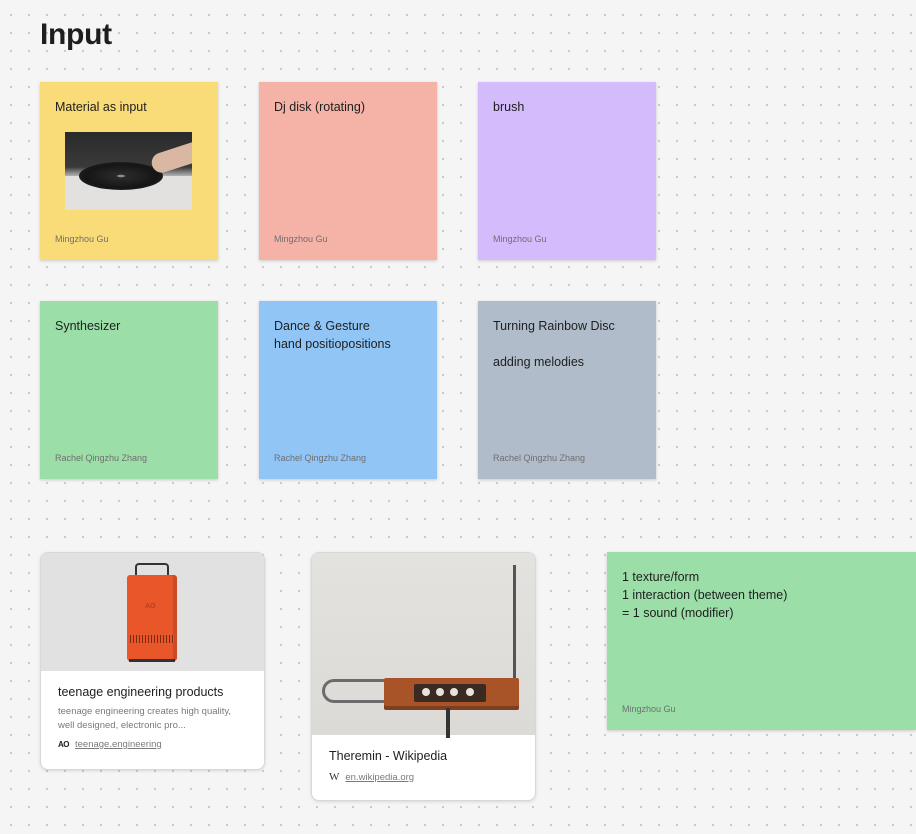 This screenshot has height=834, width=916. What do you see at coordinates (150, 606) in the screenshot?
I see `device-badge: AO` at bounding box center [150, 606].